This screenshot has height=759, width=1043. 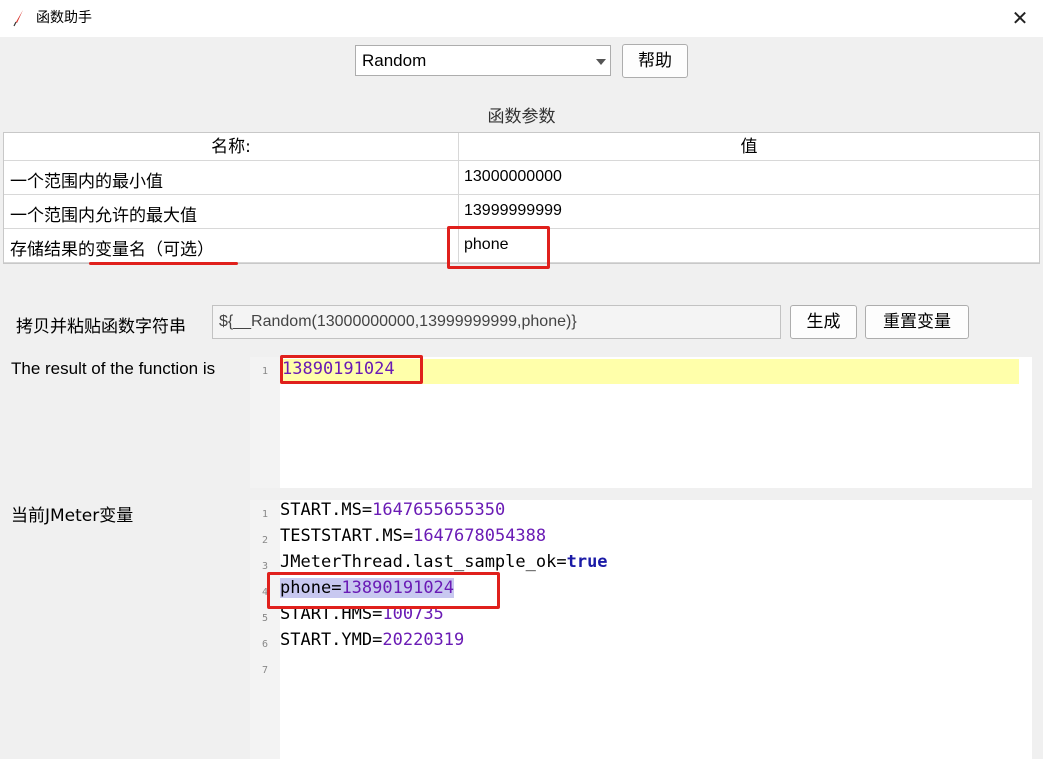 I want to click on variable-line: START.MS=1647655655350, so click(x=392, y=510).